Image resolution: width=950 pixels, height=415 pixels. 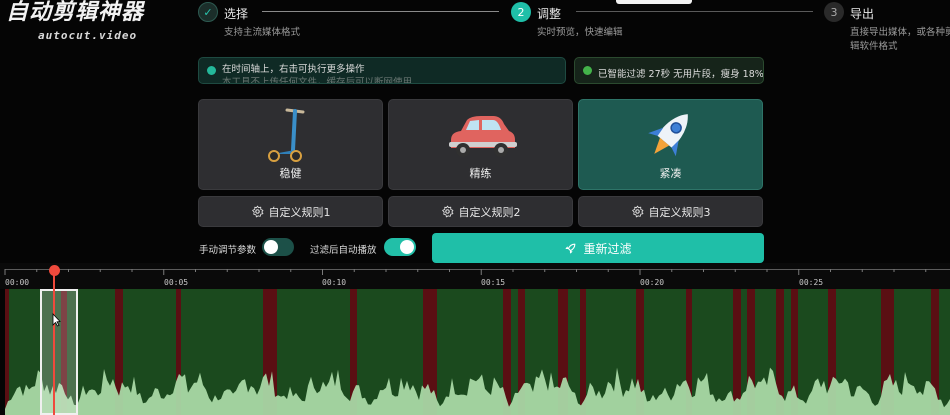 I want to click on custom-rule-2-button: 自定义规则2, so click(x=480, y=211).